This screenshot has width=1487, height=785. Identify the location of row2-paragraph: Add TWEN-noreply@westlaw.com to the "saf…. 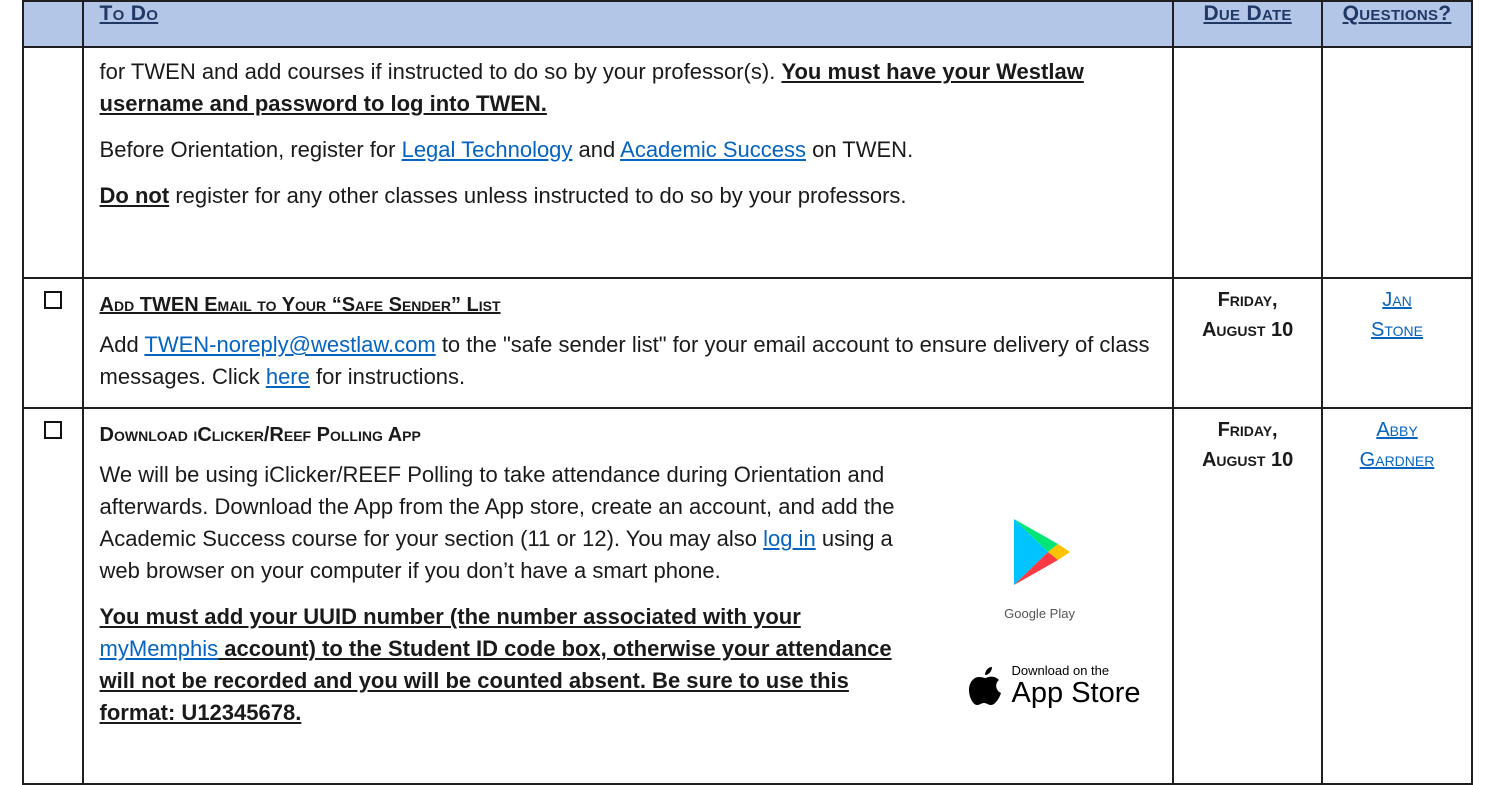
(624, 360).